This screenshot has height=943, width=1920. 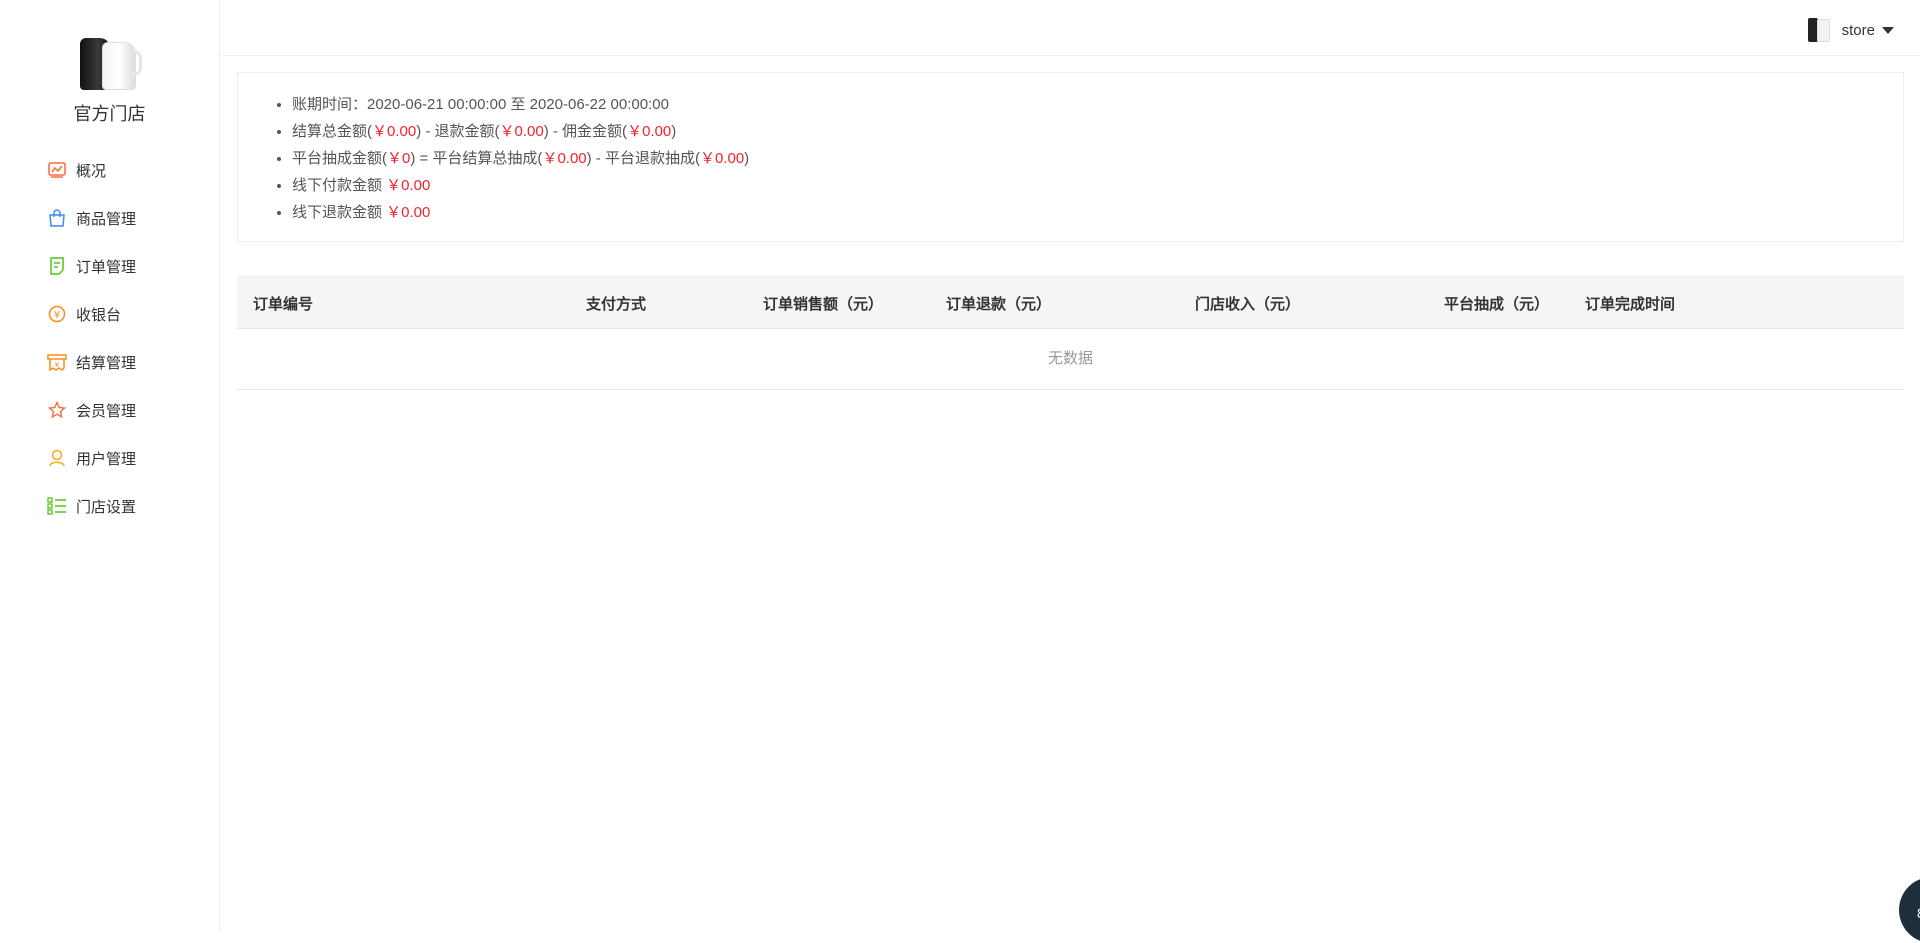 I want to click on sidebar-nav: 概况 商品管理 订单管理 ¥ 收银台 ¥ 结算管理 会员管理 用户管理 门店设置, so click(x=109, y=338).